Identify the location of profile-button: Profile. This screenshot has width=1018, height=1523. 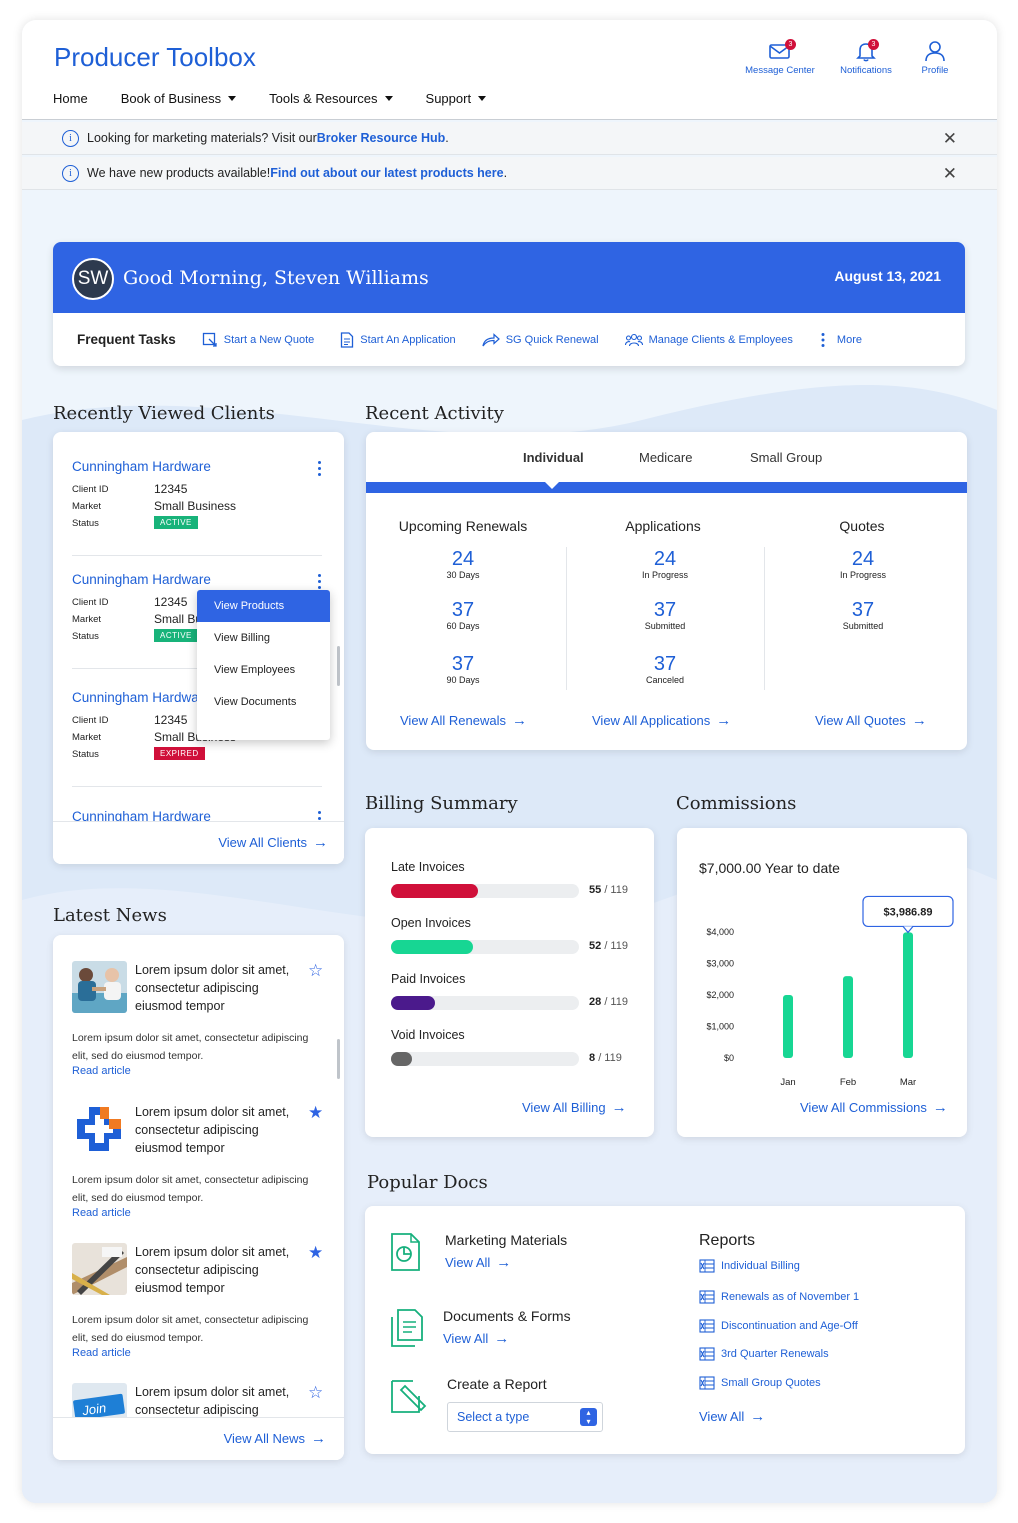
(935, 58).